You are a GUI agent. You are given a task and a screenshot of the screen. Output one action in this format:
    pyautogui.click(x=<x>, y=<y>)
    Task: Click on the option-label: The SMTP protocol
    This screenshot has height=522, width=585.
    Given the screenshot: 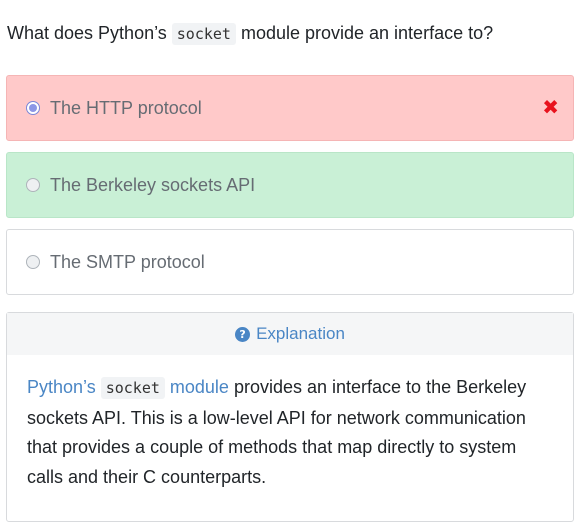 What is the action you would take?
    pyautogui.click(x=127, y=261)
    